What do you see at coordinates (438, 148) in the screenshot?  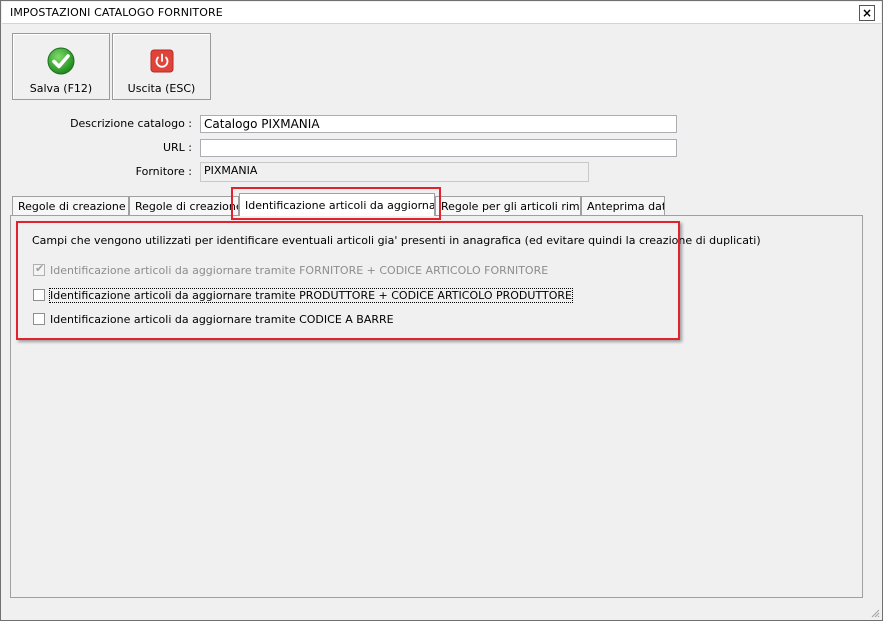 I see `url-input` at bounding box center [438, 148].